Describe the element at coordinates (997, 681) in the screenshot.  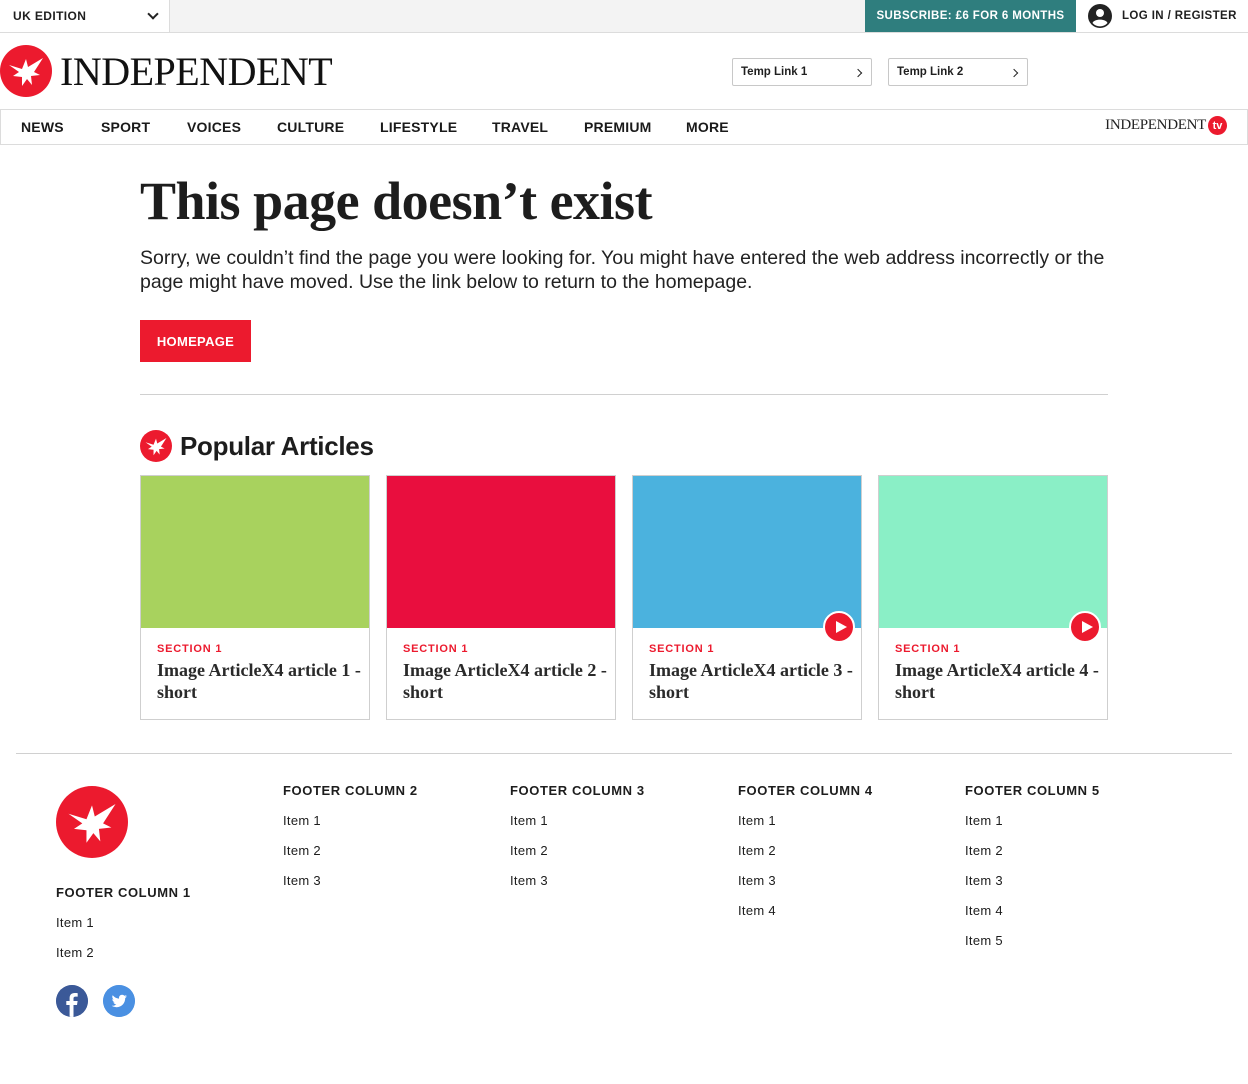
I see `article-headline: Image ArticleX4 article 4 - short` at that location.